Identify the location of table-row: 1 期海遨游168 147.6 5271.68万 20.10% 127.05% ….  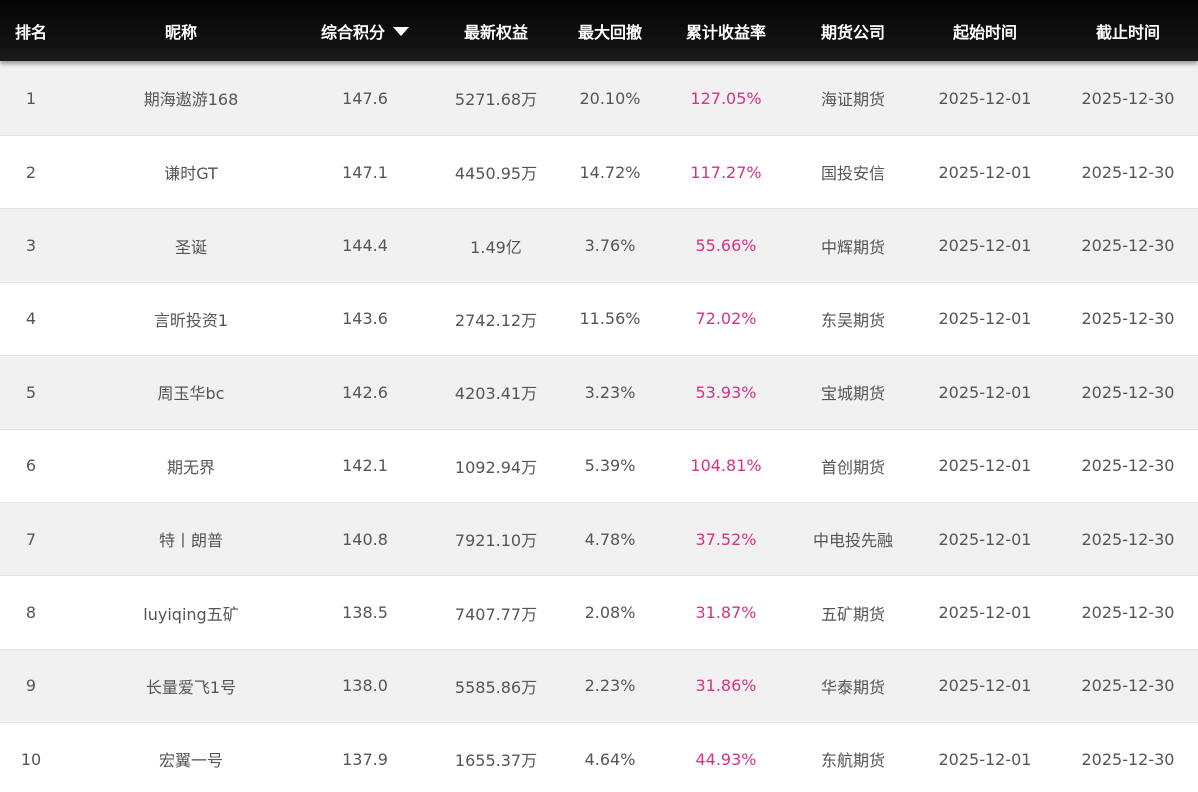
(599, 98).